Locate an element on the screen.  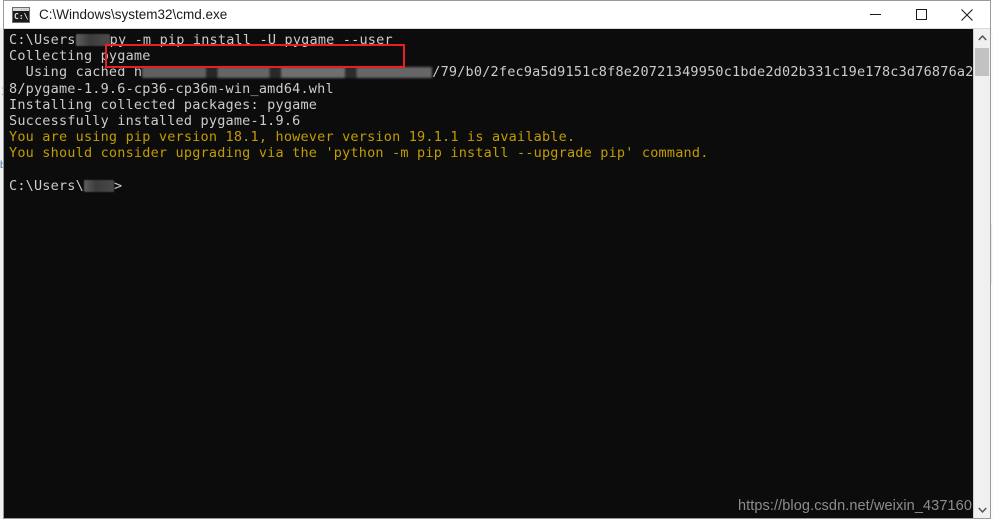
chevron-up-icon is located at coordinates (982, 37).